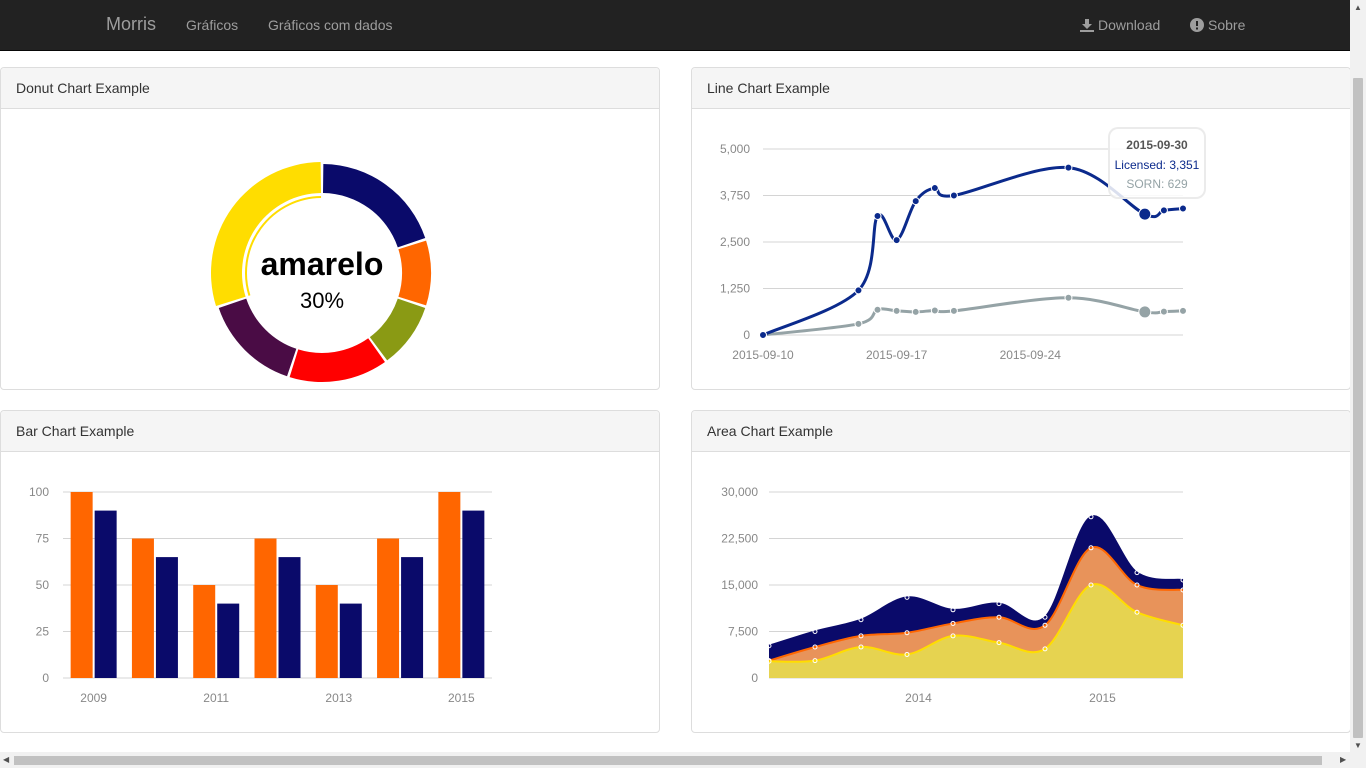 The width and height of the screenshot is (1366, 768). I want to click on scroll-left-arrow-icon: ◀, so click(6, 760).